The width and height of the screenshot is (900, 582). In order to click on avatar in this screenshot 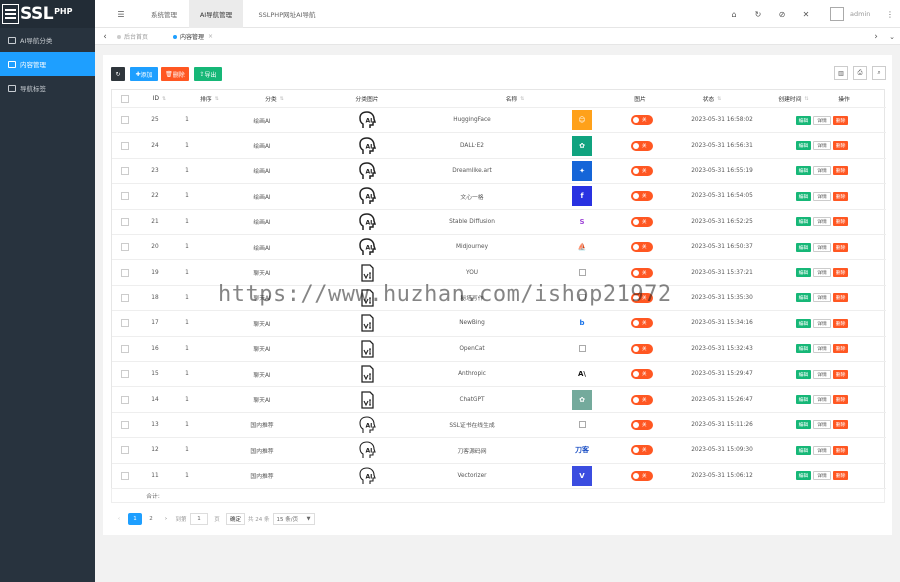, I will do `click(837, 14)`.